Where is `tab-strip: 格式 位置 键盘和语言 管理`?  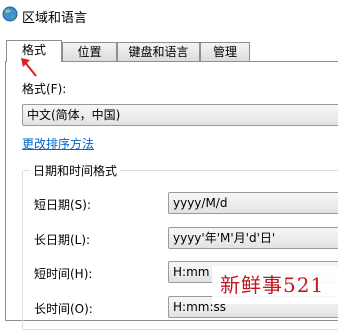
tab-strip: 格式 位置 键盘和语言 管理 is located at coordinates (169, 51).